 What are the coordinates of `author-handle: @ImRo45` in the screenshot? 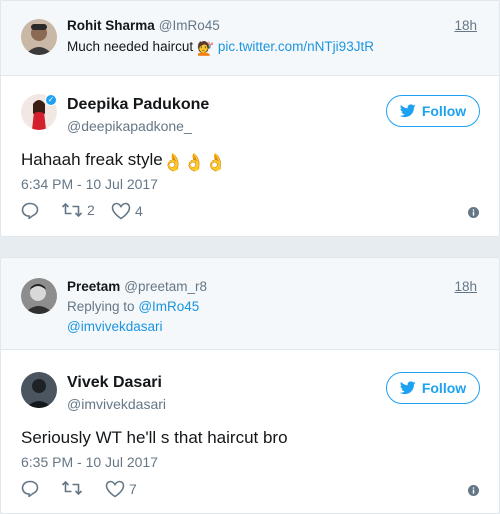 It's located at (189, 25).